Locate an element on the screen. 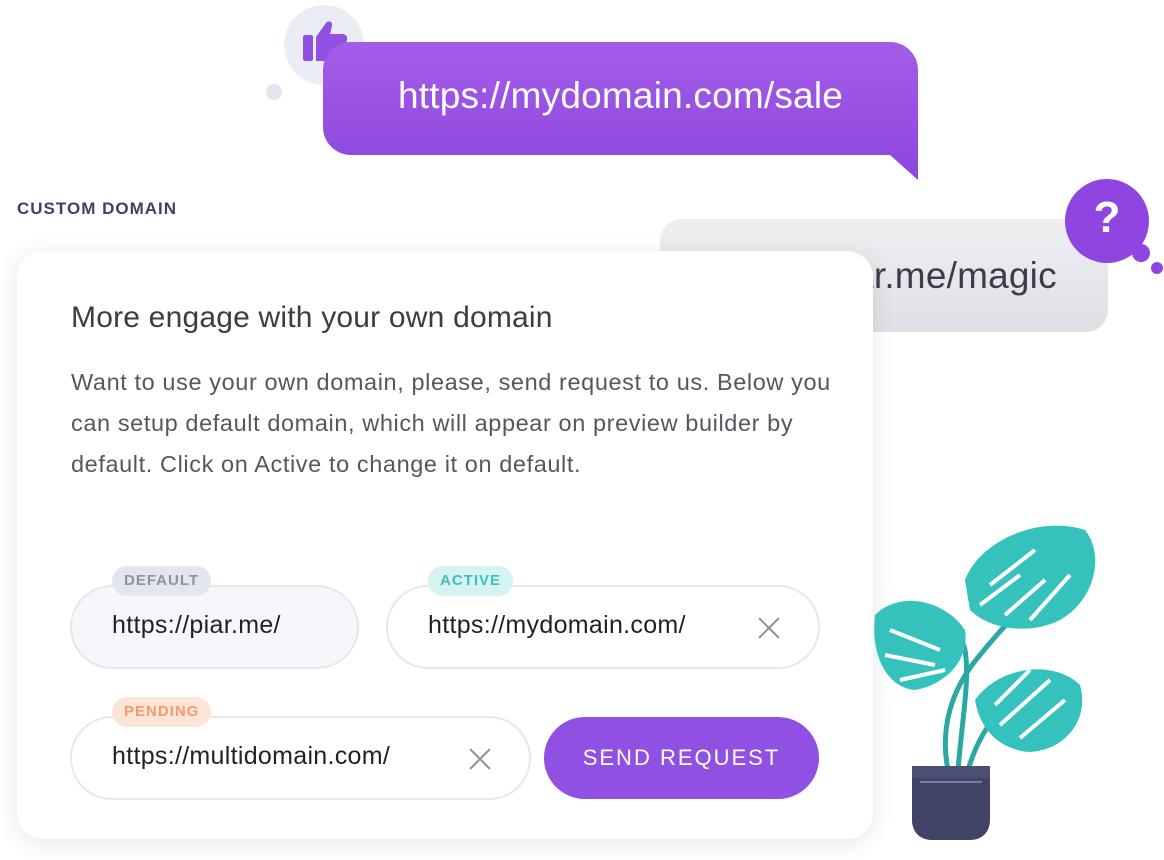  default-domain-value: https://piar.me/ is located at coordinates (196, 625).